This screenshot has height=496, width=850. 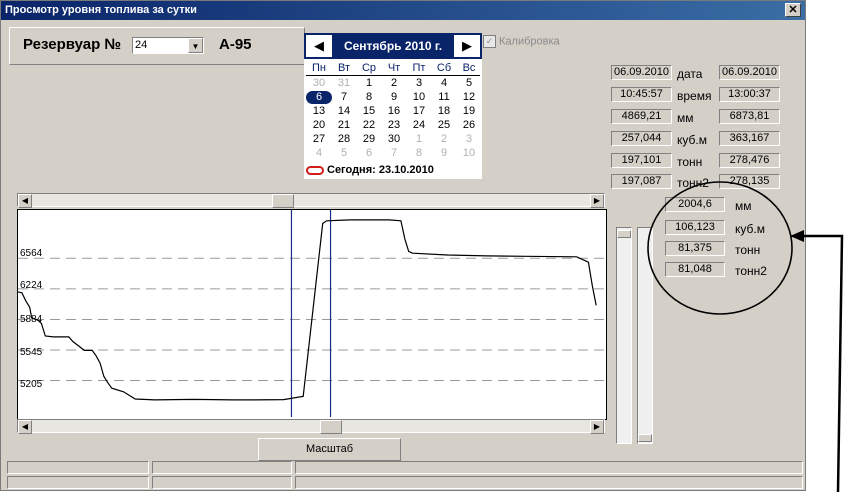 I want to click on y-tick-label: 5884, so click(x=31, y=319).